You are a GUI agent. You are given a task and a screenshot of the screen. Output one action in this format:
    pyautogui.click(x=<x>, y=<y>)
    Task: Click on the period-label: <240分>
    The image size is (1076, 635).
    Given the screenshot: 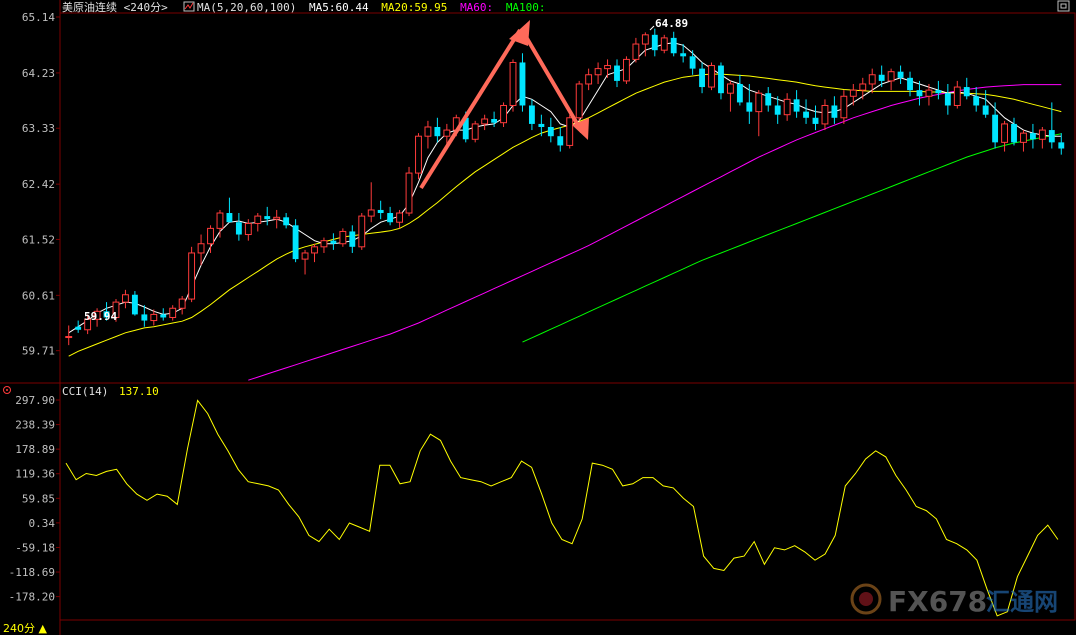 What is the action you would take?
    pyautogui.click(x=146, y=7)
    